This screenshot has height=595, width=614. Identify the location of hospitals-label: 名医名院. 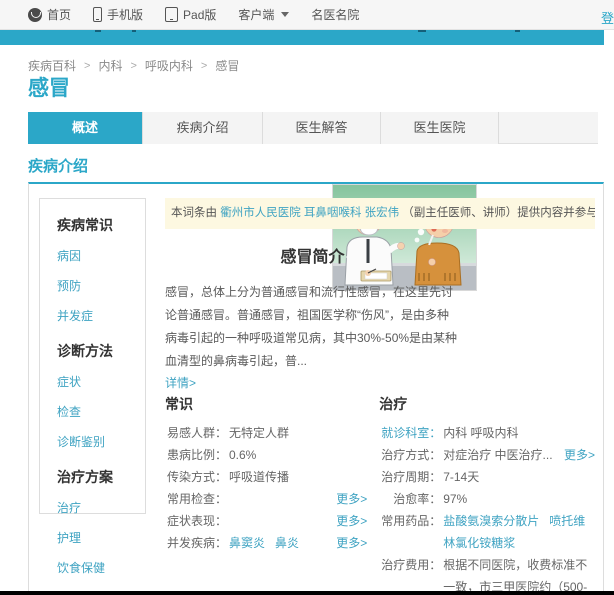
(335, 15).